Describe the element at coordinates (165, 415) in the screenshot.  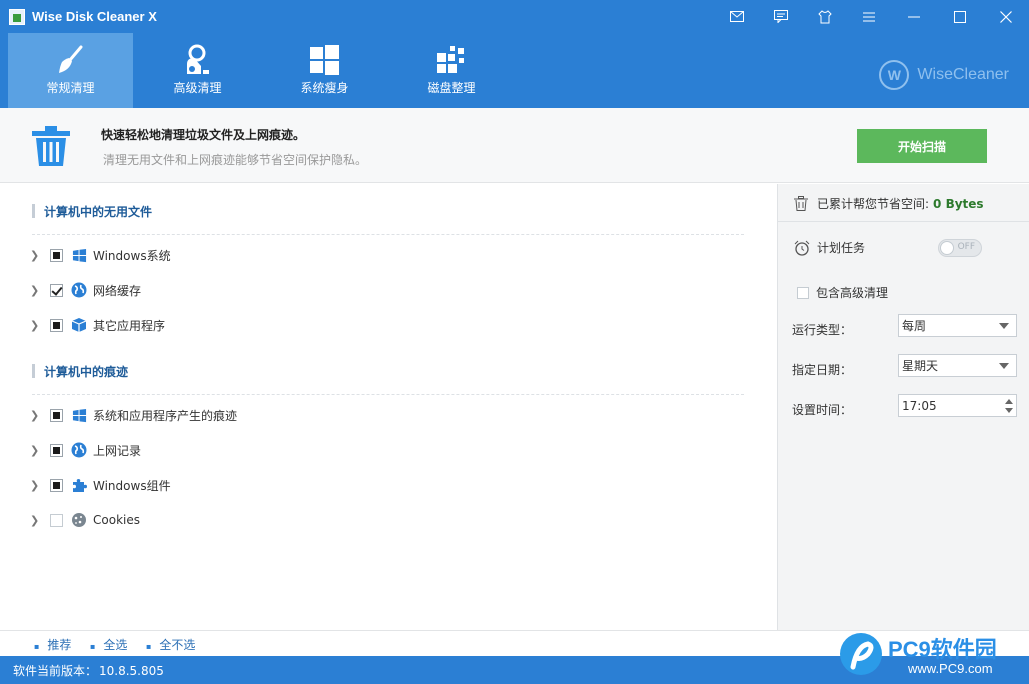
I see `item-label: 系统和应用程序产生的痕迹` at that location.